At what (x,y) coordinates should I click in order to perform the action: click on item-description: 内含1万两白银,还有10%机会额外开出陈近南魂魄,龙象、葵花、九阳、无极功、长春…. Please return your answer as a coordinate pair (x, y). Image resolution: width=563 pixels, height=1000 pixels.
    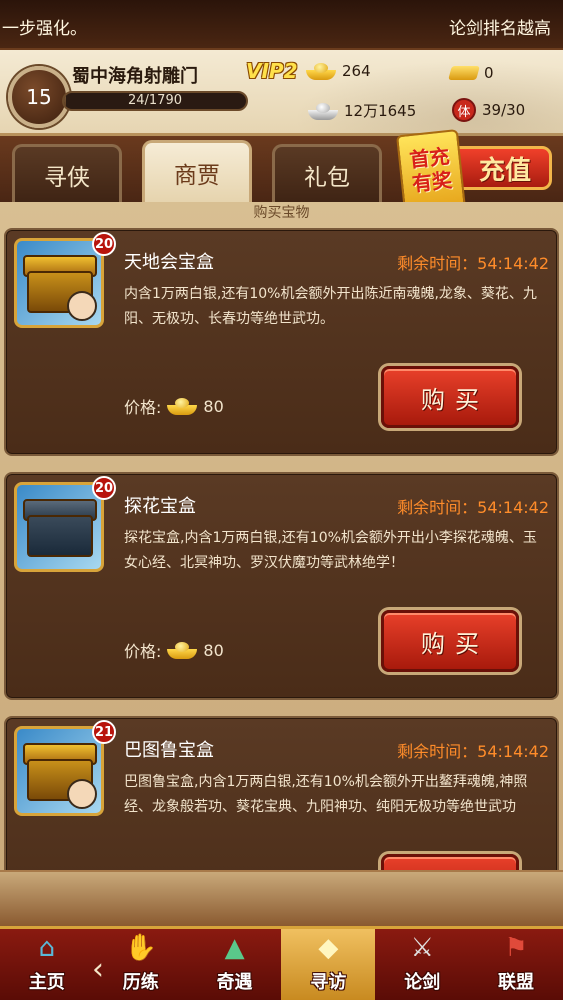
    Looking at the image, I should click on (330, 306).